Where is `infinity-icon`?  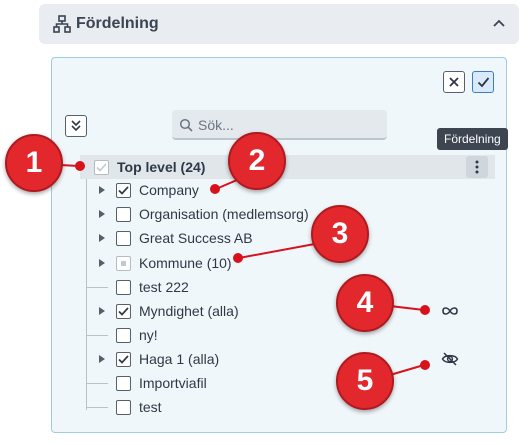 infinity-icon is located at coordinates (450, 311).